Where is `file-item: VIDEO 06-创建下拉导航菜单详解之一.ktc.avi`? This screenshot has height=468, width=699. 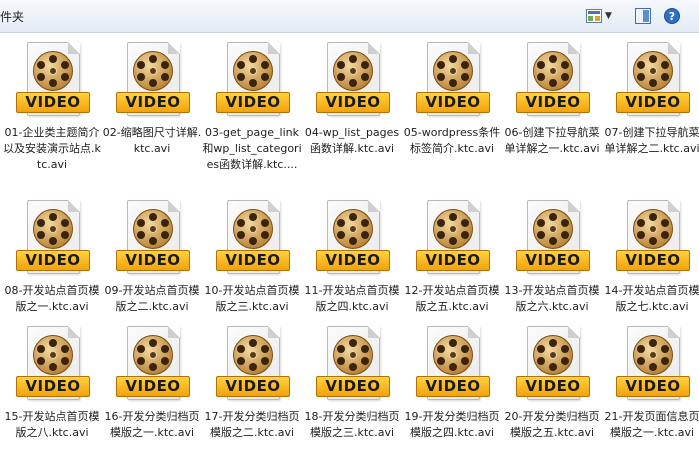 file-item: VIDEO 06-创建下拉导航菜单详解之一.ktc.avi is located at coordinates (552, 99).